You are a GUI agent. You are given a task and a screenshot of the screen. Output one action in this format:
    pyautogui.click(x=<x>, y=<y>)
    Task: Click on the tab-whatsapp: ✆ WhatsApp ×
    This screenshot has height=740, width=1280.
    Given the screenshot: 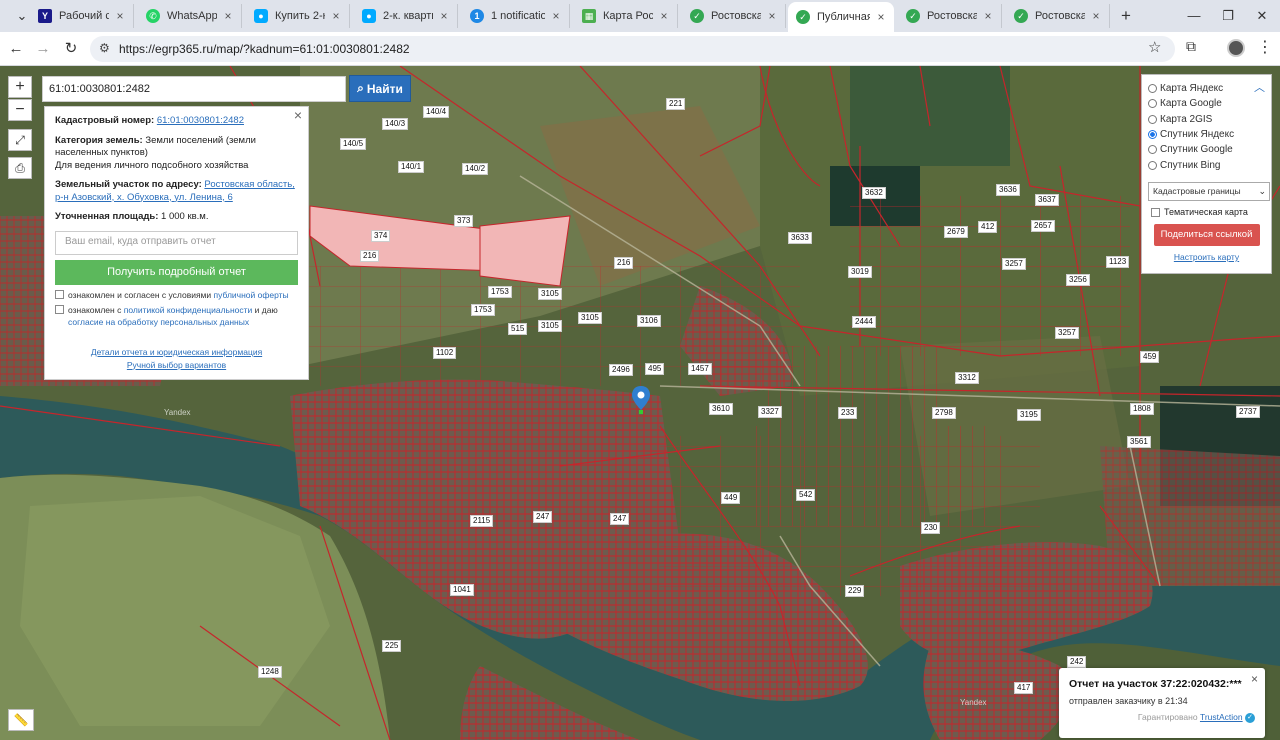 What is the action you would take?
    pyautogui.click(x=190, y=16)
    